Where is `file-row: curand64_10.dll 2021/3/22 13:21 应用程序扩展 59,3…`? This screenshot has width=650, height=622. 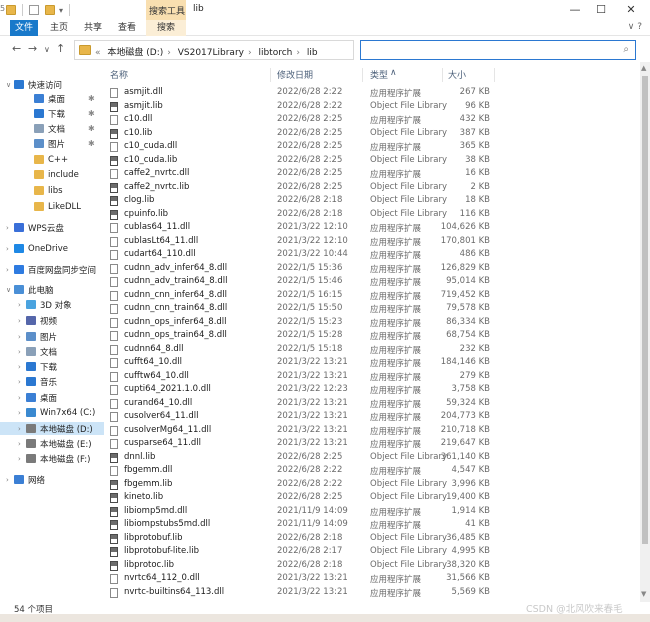 file-row: curand64_10.dll 2021/3/22 13:21 应用程序扩展 59,3… is located at coordinates (372, 404).